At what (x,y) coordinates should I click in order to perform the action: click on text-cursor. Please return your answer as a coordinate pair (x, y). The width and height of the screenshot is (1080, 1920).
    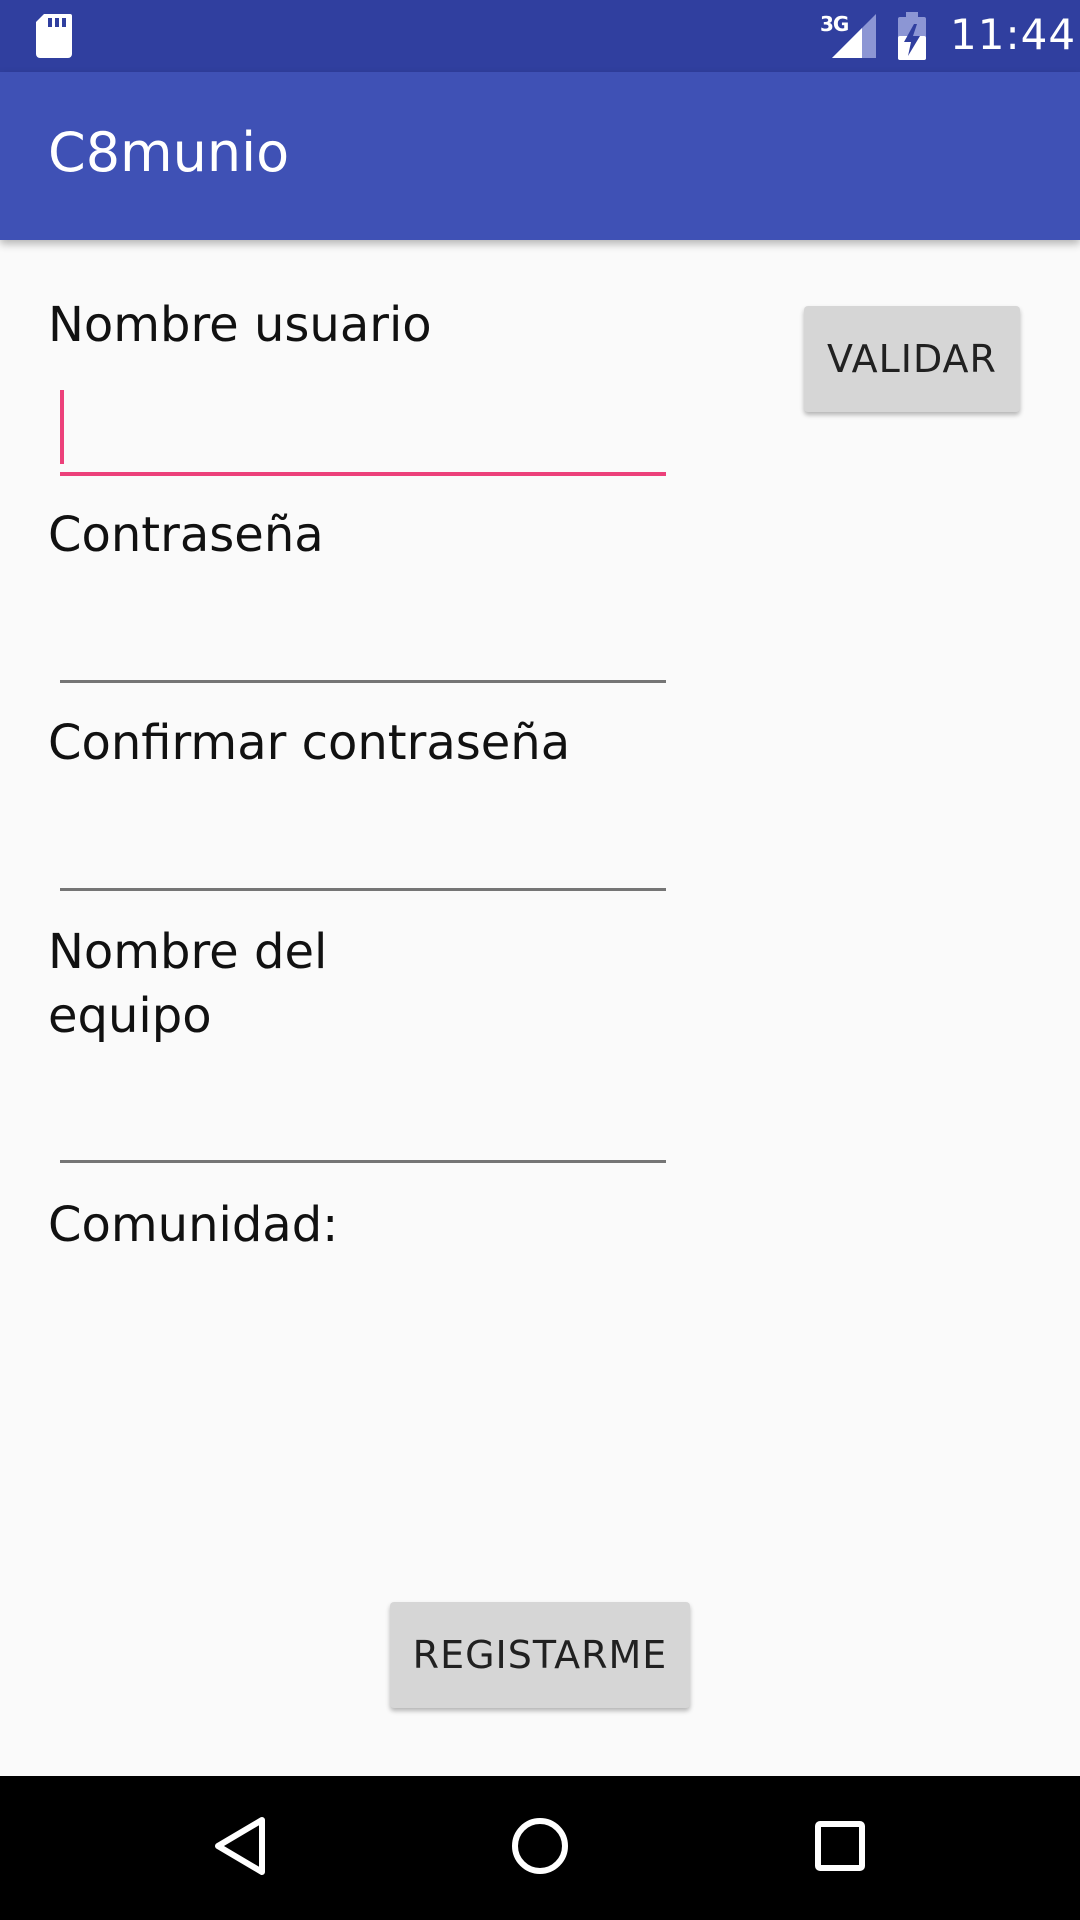
    Looking at the image, I should click on (62, 427).